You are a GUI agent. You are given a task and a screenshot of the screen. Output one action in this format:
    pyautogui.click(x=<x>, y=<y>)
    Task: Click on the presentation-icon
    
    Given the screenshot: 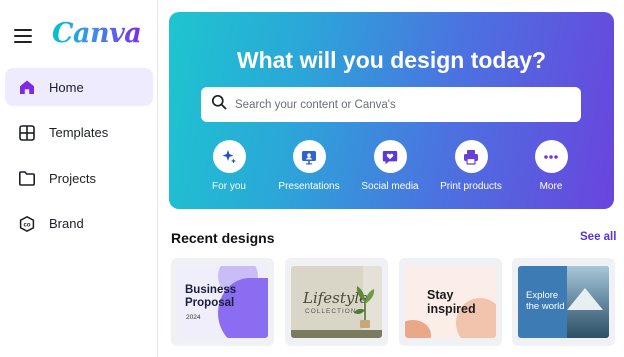 What is the action you would take?
    pyautogui.click(x=309, y=156)
    